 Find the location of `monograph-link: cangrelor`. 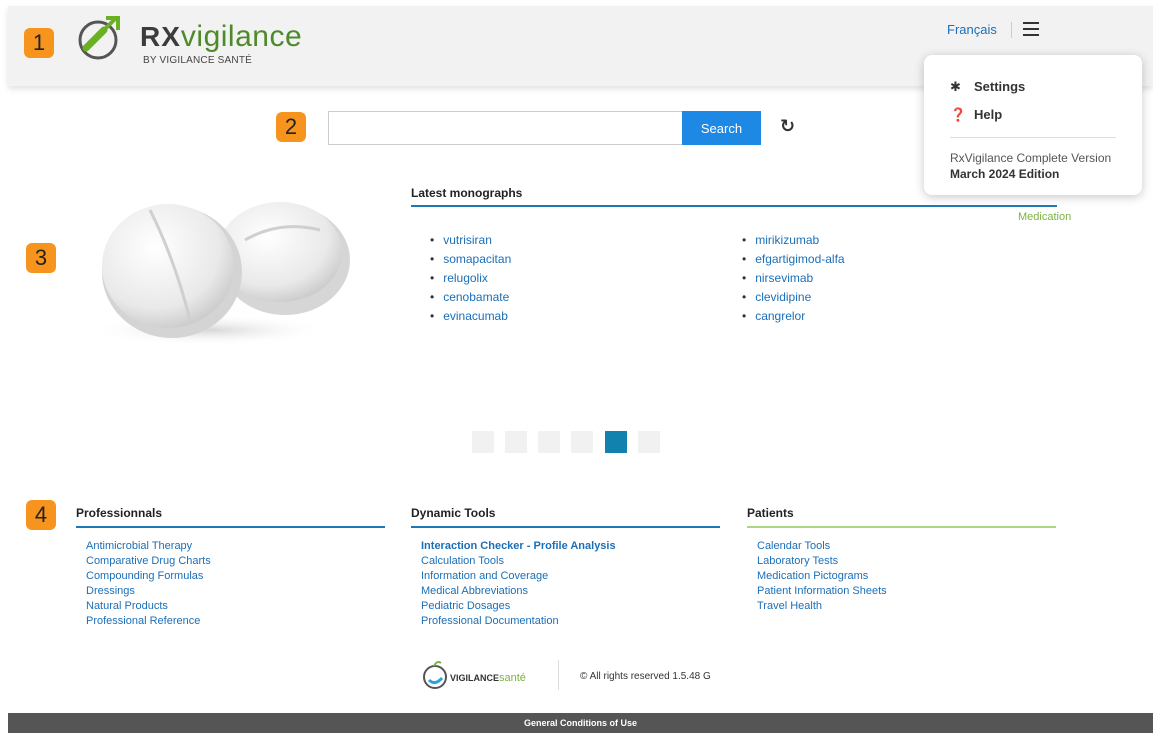

monograph-link: cangrelor is located at coordinates (792, 318).